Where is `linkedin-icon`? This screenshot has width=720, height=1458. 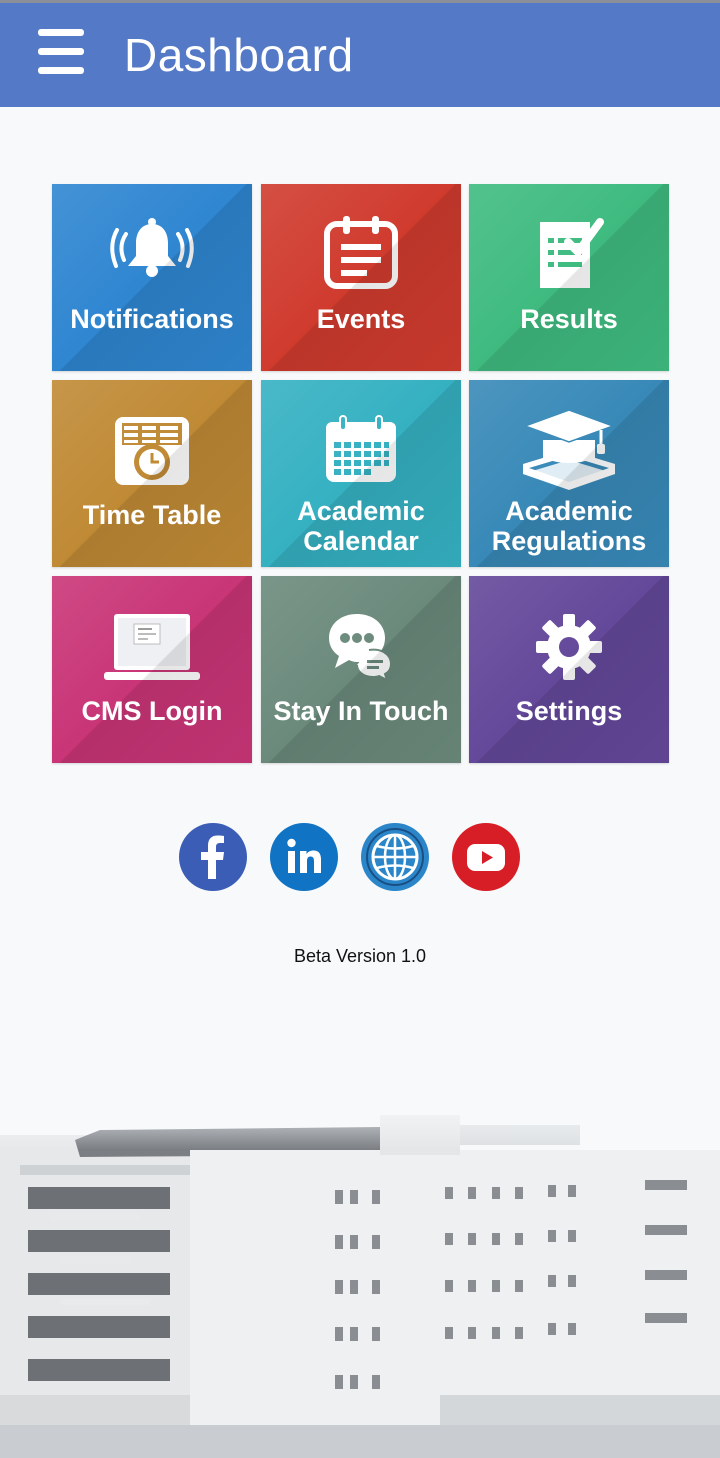 linkedin-icon is located at coordinates (304, 857).